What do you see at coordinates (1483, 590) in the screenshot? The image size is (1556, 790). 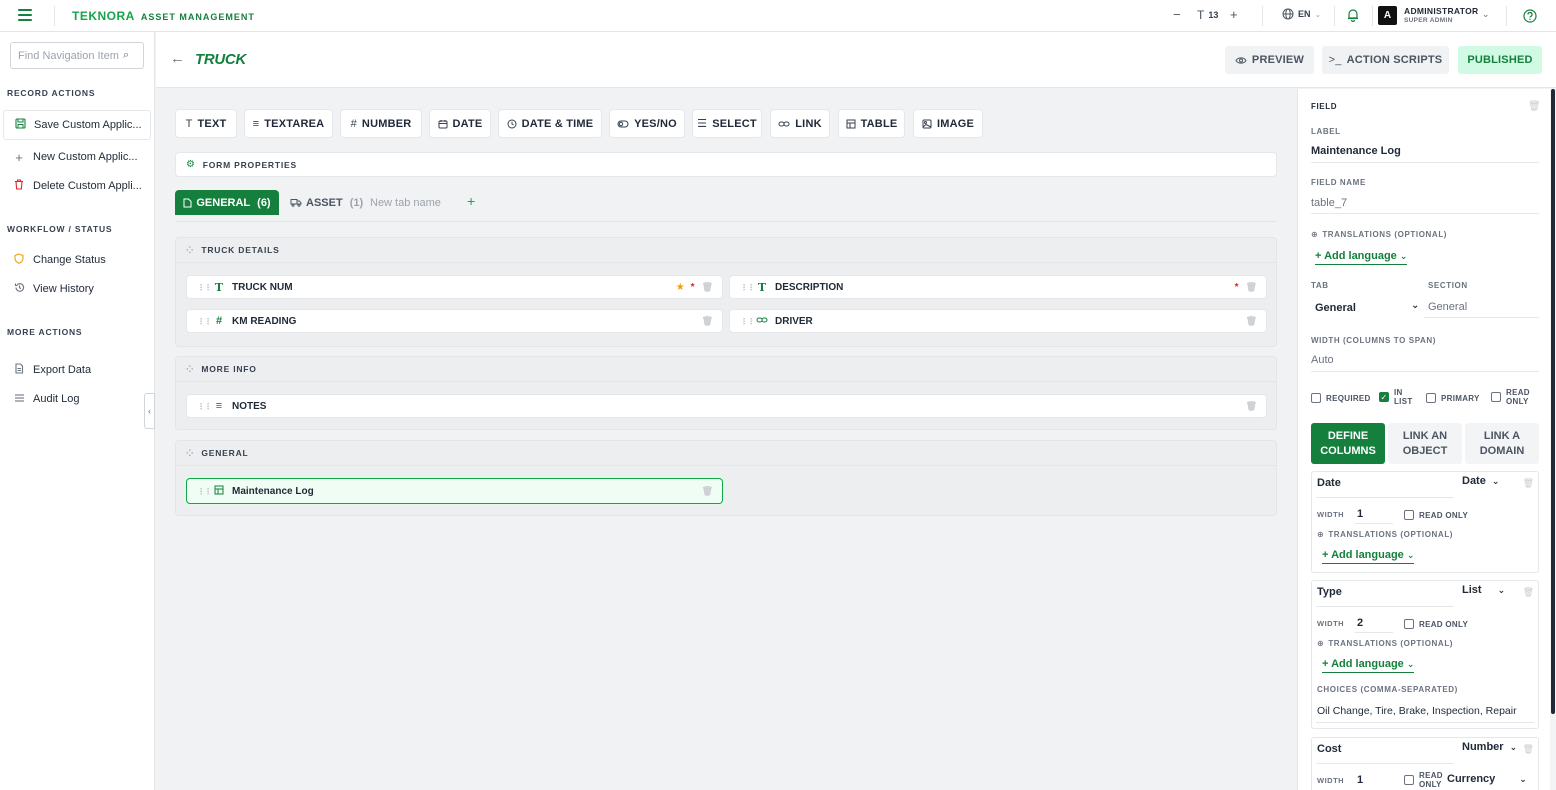 I see `column-type-select: List ⌄` at bounding box center [1483, 590].